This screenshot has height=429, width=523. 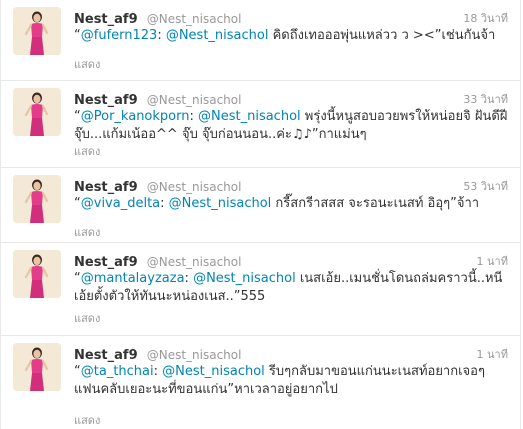 I want to click on tweet-body: คิดถึงเทอออพุ่นแหล่วว ว ><”เช่นกันจ้า, so click(x=382, y=35).